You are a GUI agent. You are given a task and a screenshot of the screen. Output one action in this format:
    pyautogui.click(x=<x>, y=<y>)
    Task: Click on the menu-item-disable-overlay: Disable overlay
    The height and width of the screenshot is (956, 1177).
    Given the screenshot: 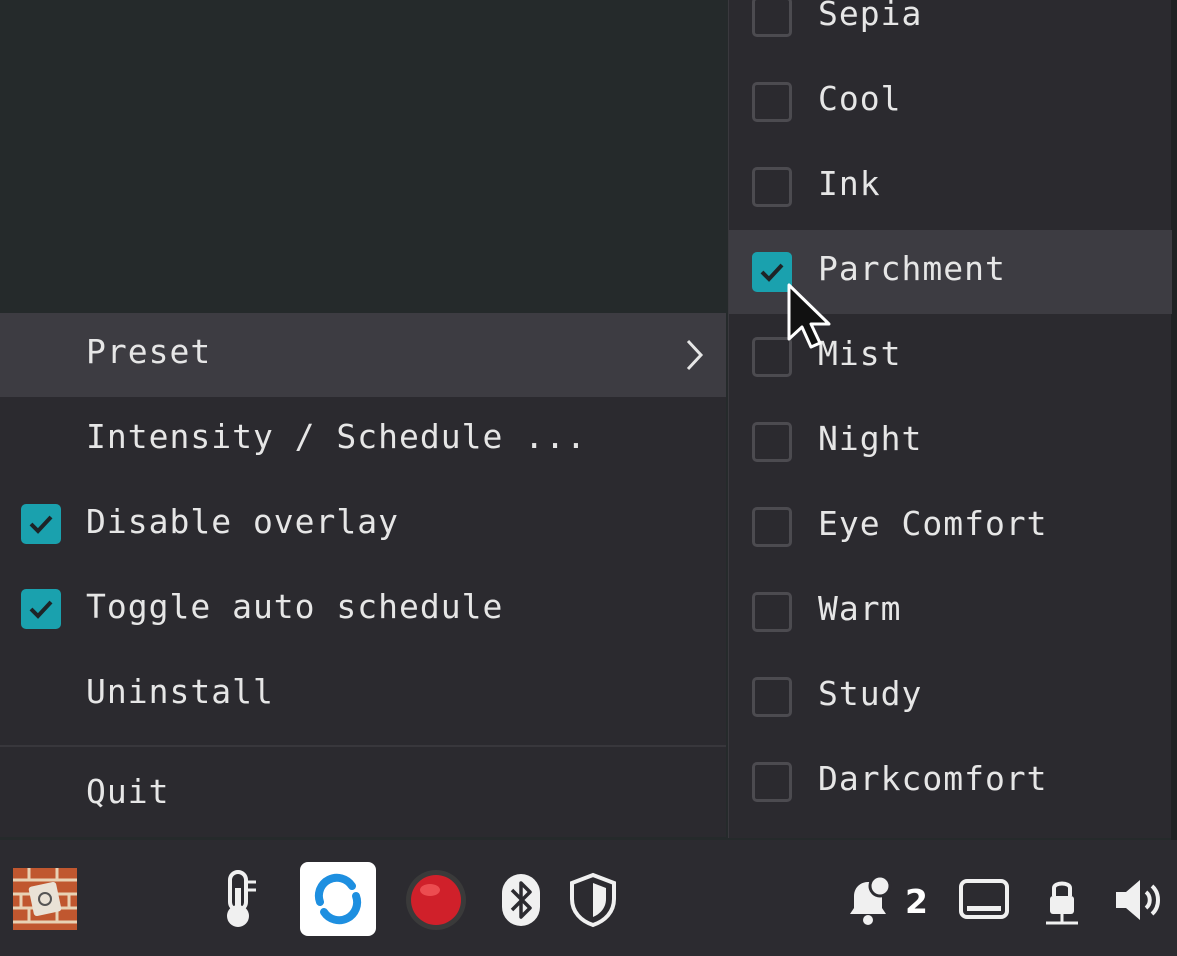 What is the action you would take?
    pyautogui.click(x=363, y=525)
    